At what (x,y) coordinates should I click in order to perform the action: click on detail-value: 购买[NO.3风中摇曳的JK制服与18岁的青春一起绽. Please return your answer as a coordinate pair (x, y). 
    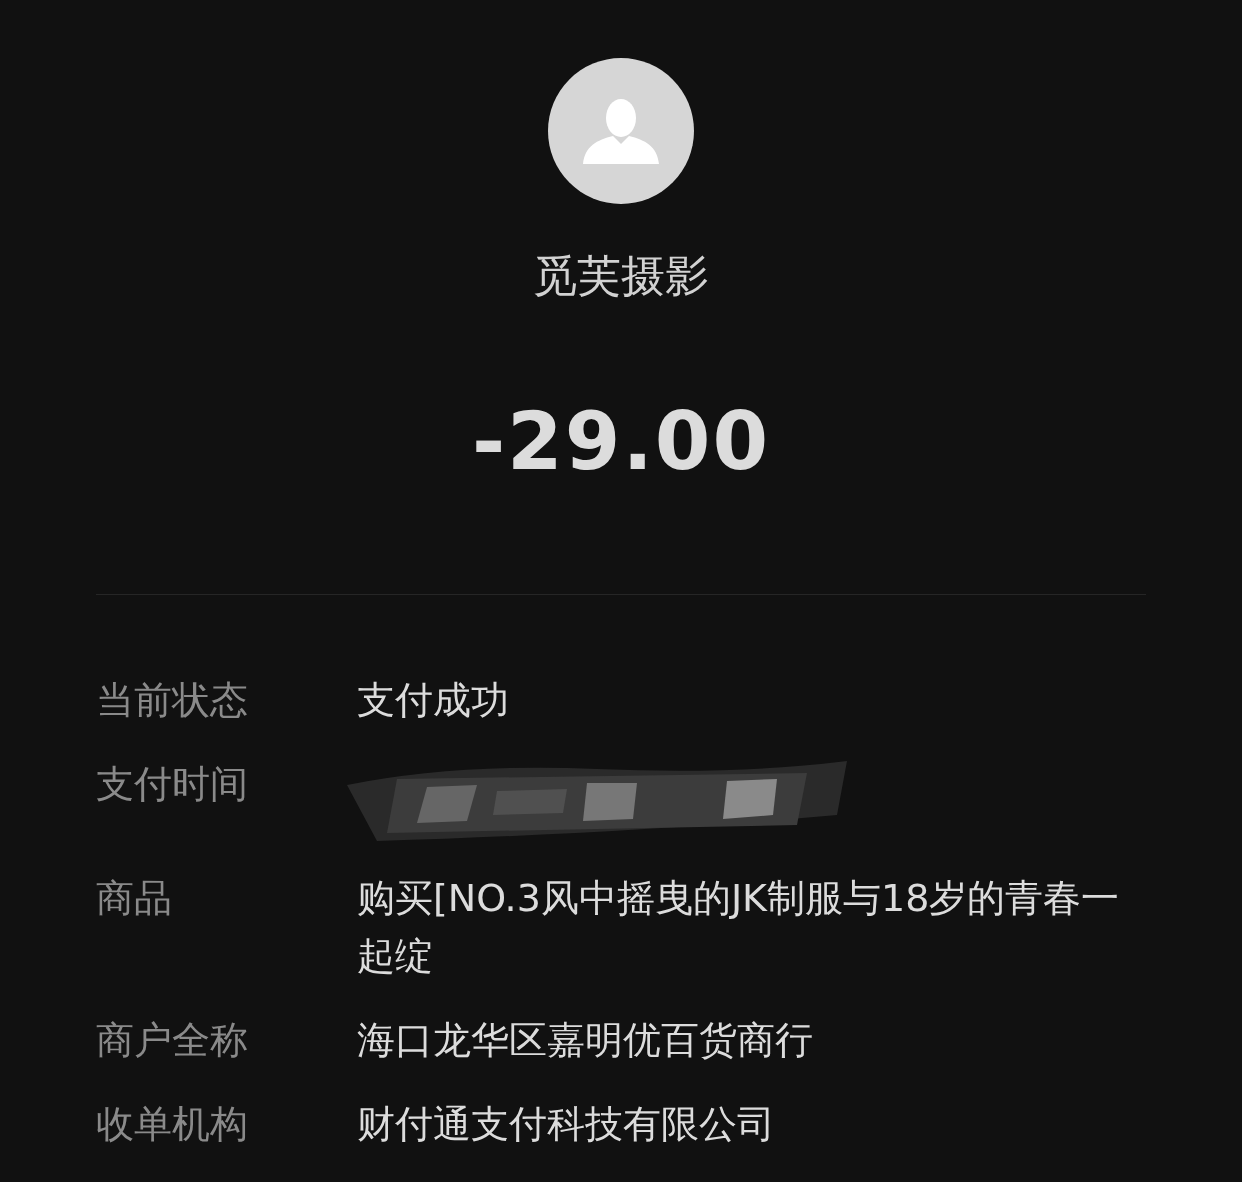
    Looking at the image, I should click on (739, 927).